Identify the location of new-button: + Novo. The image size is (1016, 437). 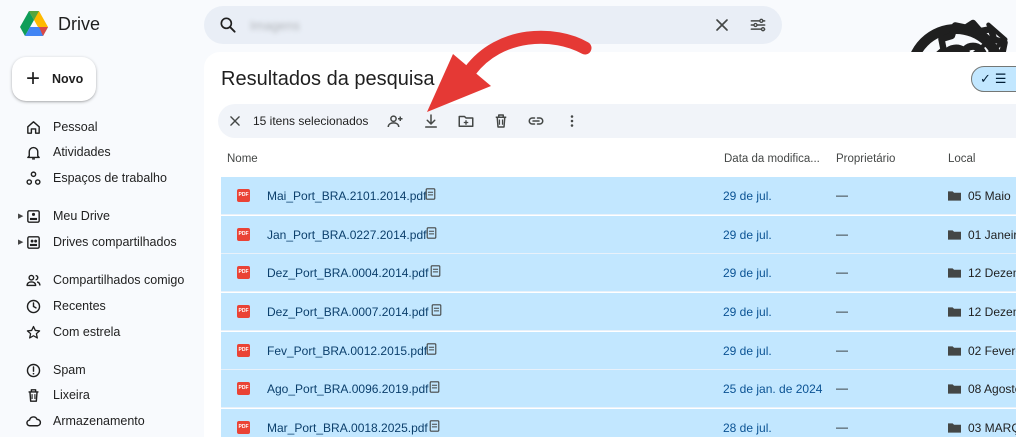
(54, 79).